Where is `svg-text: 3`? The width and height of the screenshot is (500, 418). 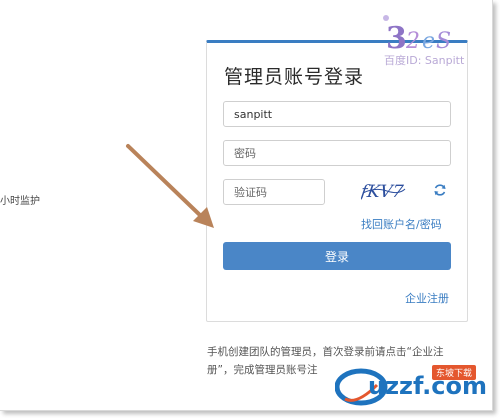 svg-text: 3 is located at coordinates (396, 38).